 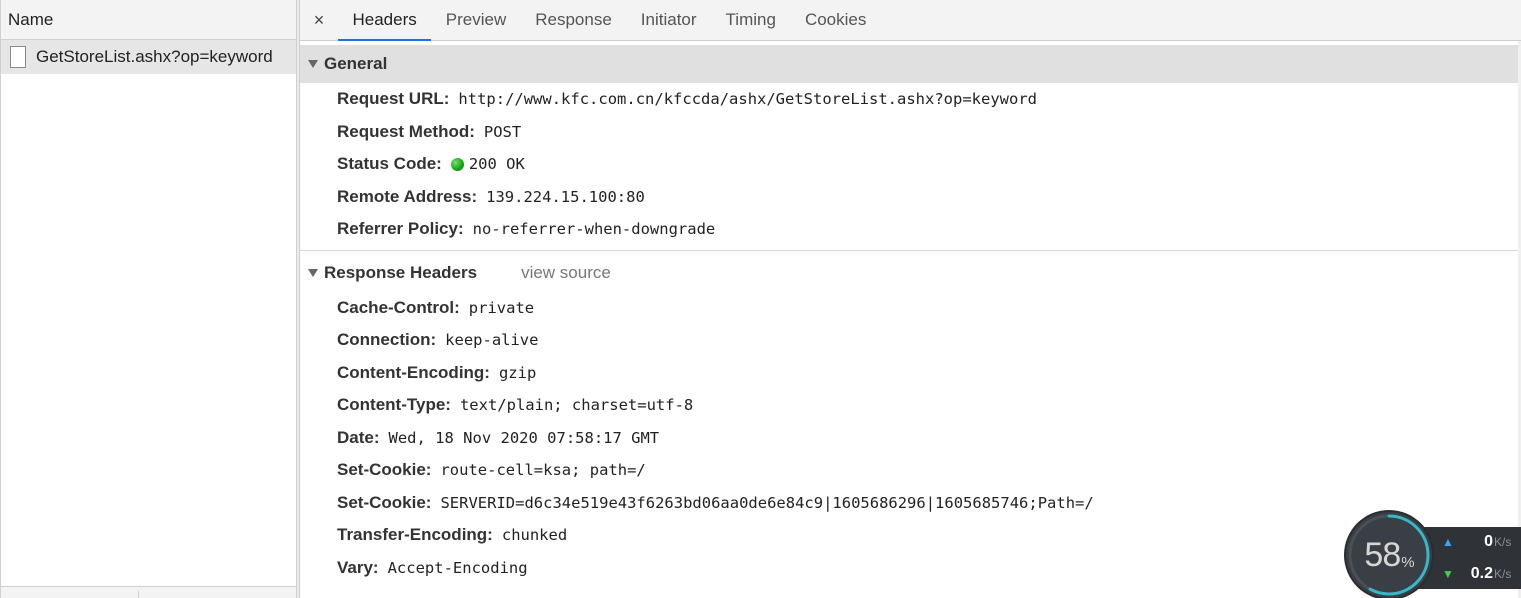 What do you see at coordinates (909, 273) in the screenshot?
I see `response-headers-section-header: Response Headers view source` at bounding box center [909, 273].